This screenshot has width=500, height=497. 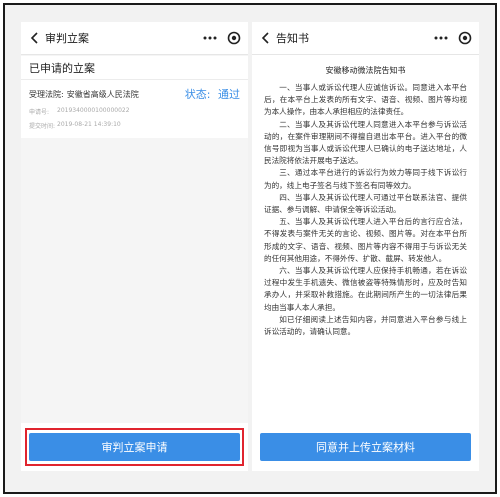 I want to click on top-bar: 审判立案, so click(x=134, y=38).